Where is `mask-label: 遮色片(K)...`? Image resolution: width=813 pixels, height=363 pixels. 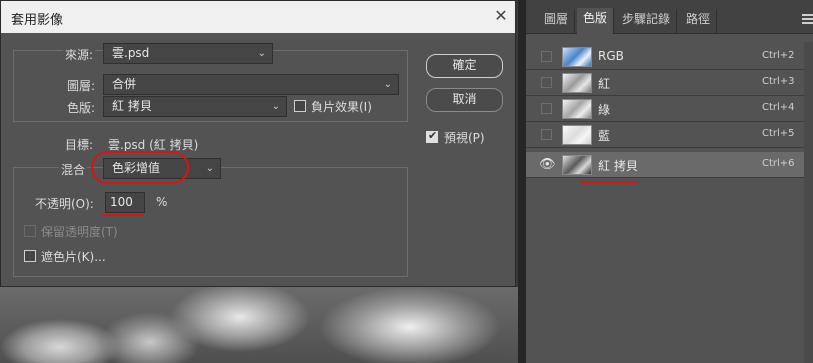
mask-label: 遮色片(K)... is located at coordinates (73, 257).